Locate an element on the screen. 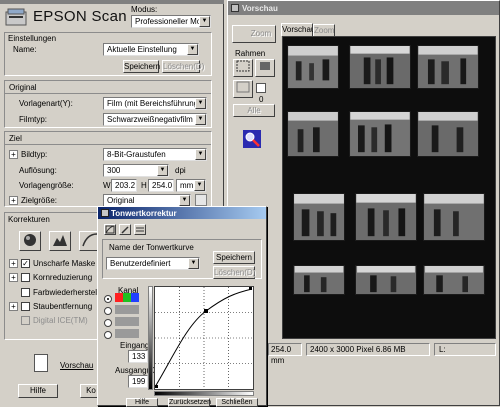 The height and width of the screenshot is (407, 500). kanal-blue-radio is located at coordinates (108, 335).